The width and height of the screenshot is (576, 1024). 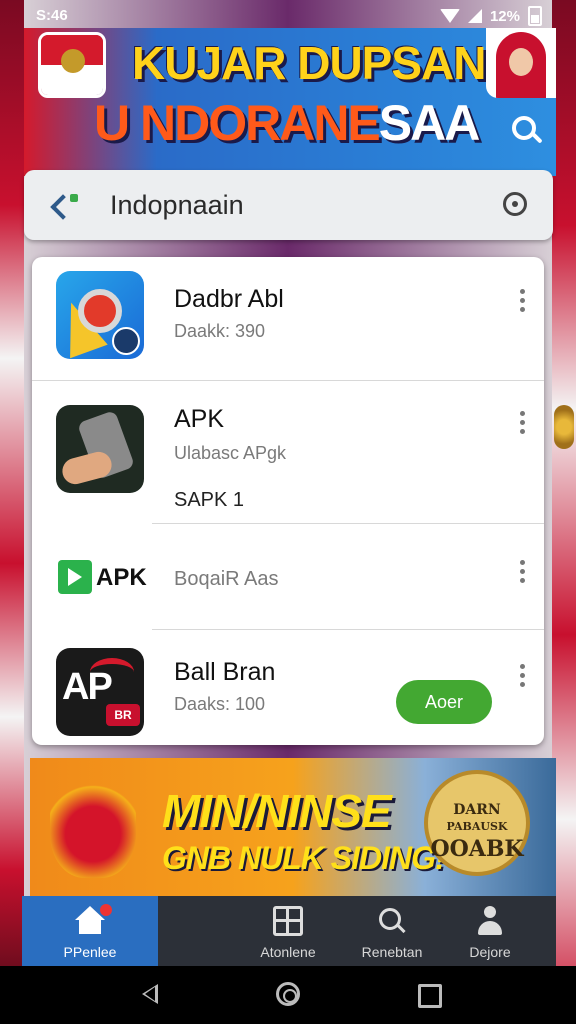 What do you see at coordinates (100, 449) in the screenshot?
I see `app-icon-apk-phone` at bounding box center [100, 449].